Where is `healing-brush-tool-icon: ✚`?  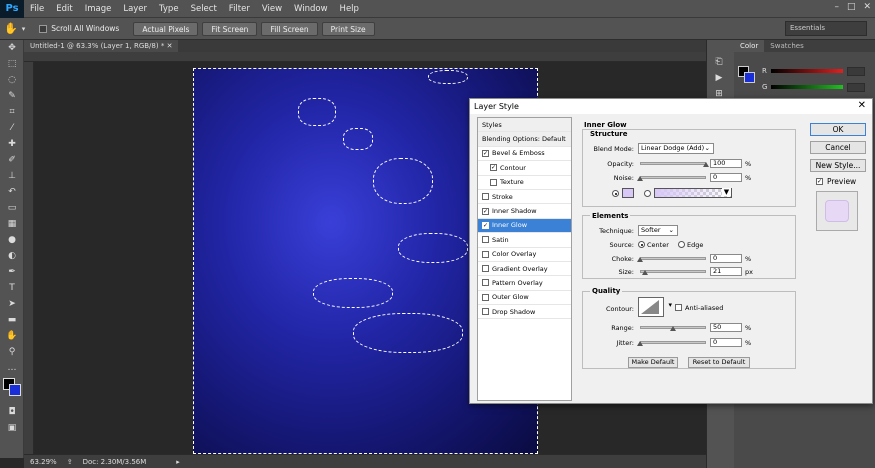
healing-brush-tool-icon: ✚ is located at coordinates (12, 144).